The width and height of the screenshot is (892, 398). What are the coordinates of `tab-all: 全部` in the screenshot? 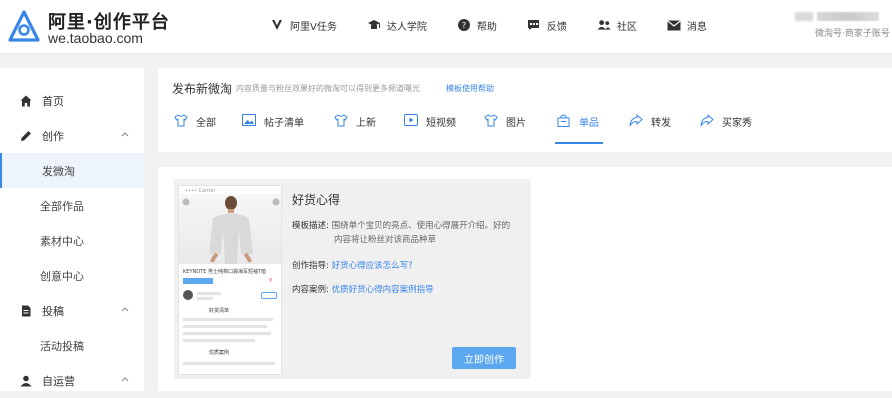 It's located at (195, 129).